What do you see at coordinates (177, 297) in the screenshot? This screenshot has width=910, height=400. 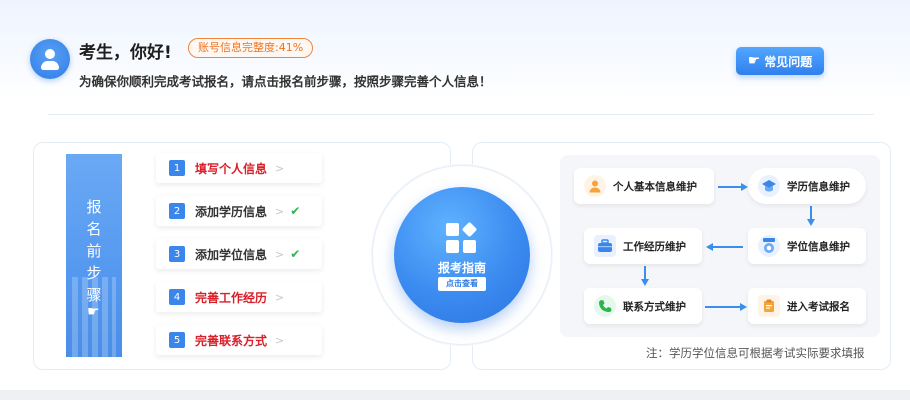 I see `step-number: 4` at bounding box center [177, 297].